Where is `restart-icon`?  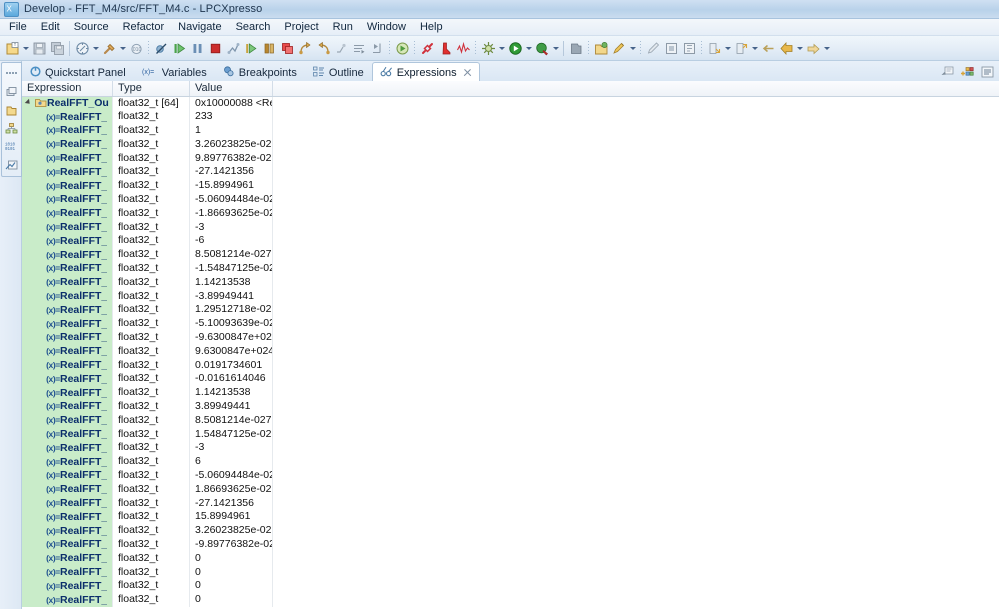
restart-icon is located at coordinates (251, 48).